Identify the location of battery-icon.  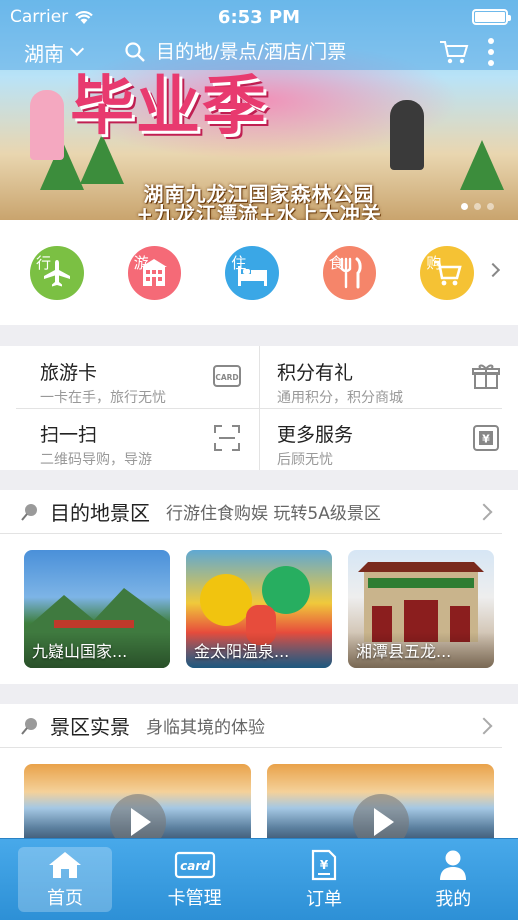
(491, 17).